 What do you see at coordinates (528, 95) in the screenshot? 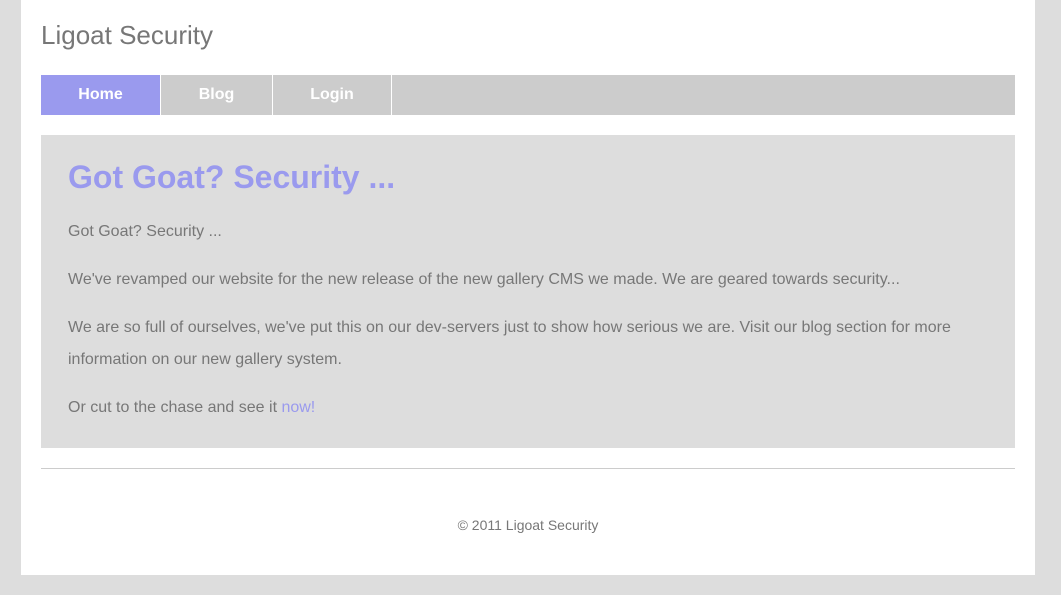
I see `main-nav: Home Blog Login` at bounding box center [528, 95].